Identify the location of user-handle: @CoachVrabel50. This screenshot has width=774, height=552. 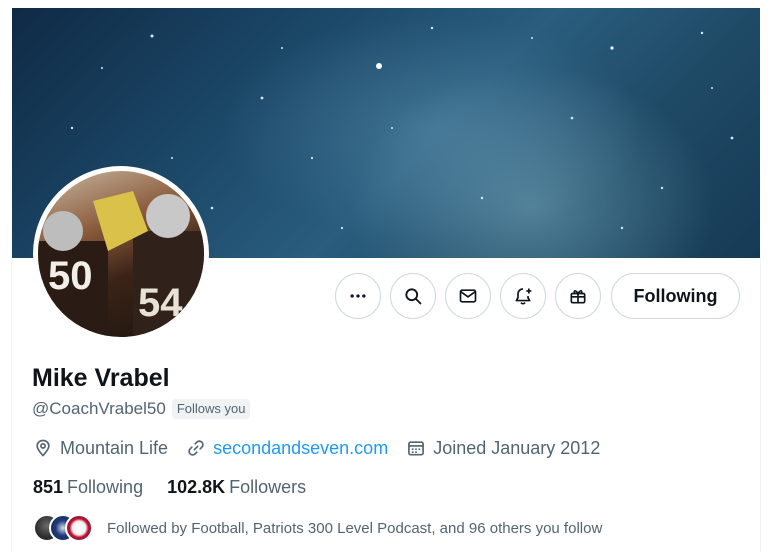
(99, 408).